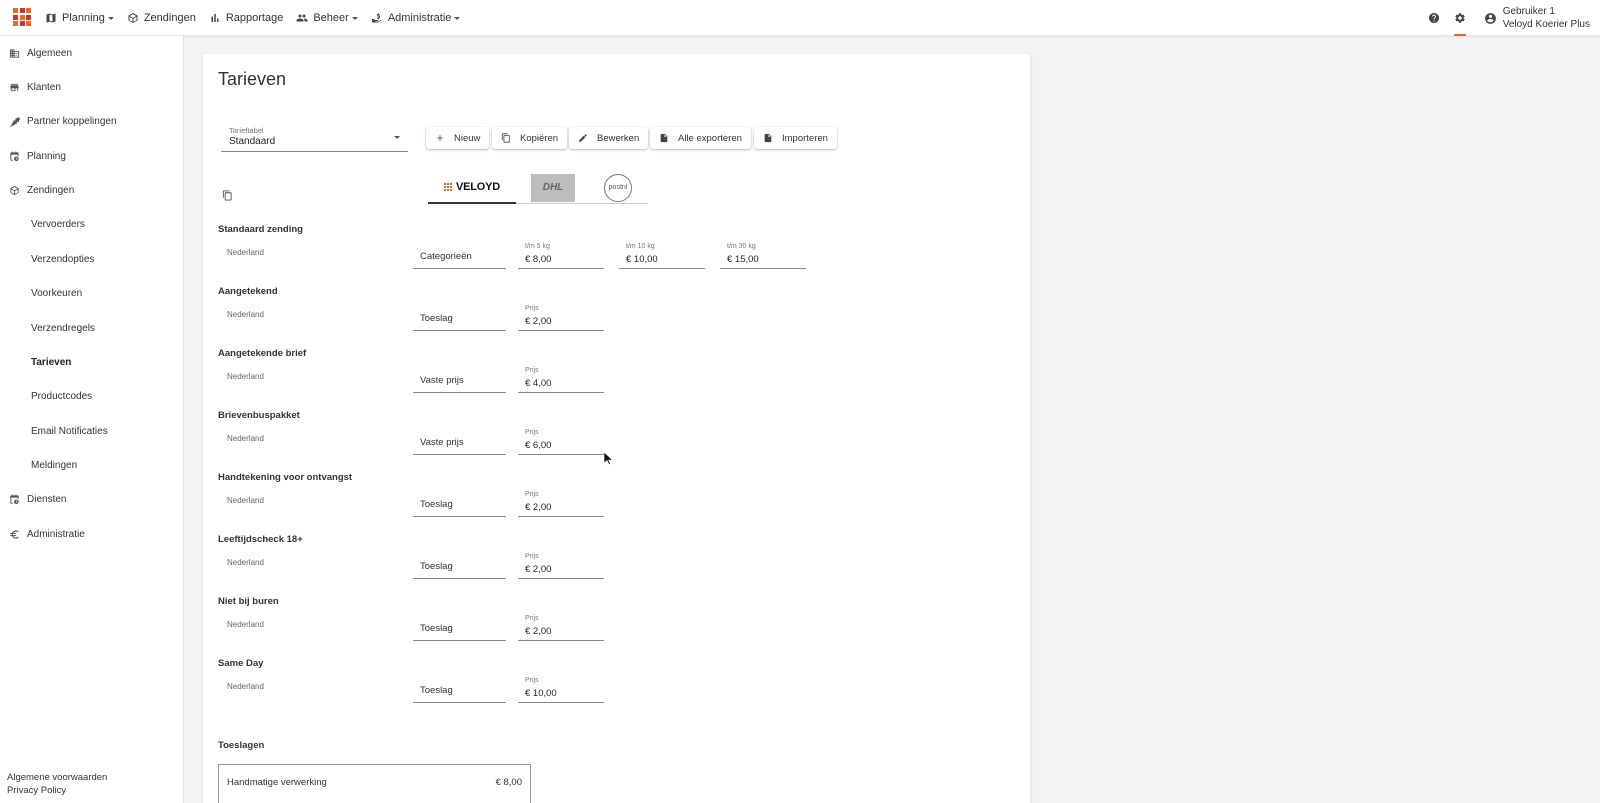 The image size is (1600, 803). Describe the element at coordinates (662, 256) in the screenshot. I see `price-field: t/m 10 kg € 10,00` at that location.